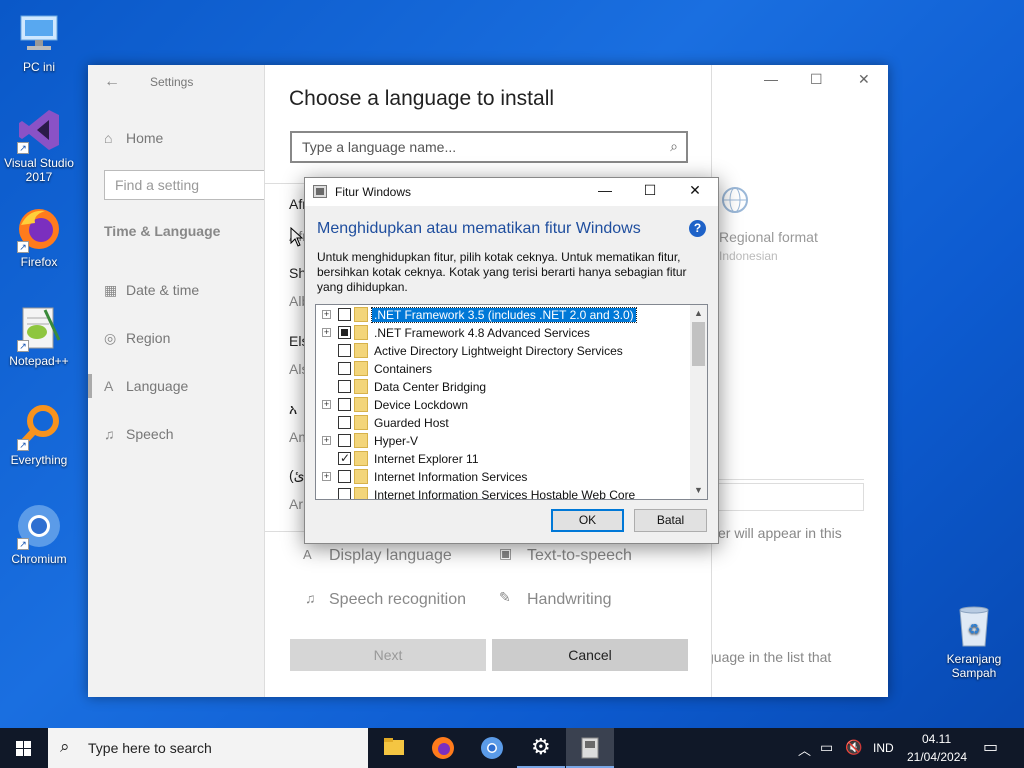  I want to click on sidebar-item-language: A Language, so click(146, 386).